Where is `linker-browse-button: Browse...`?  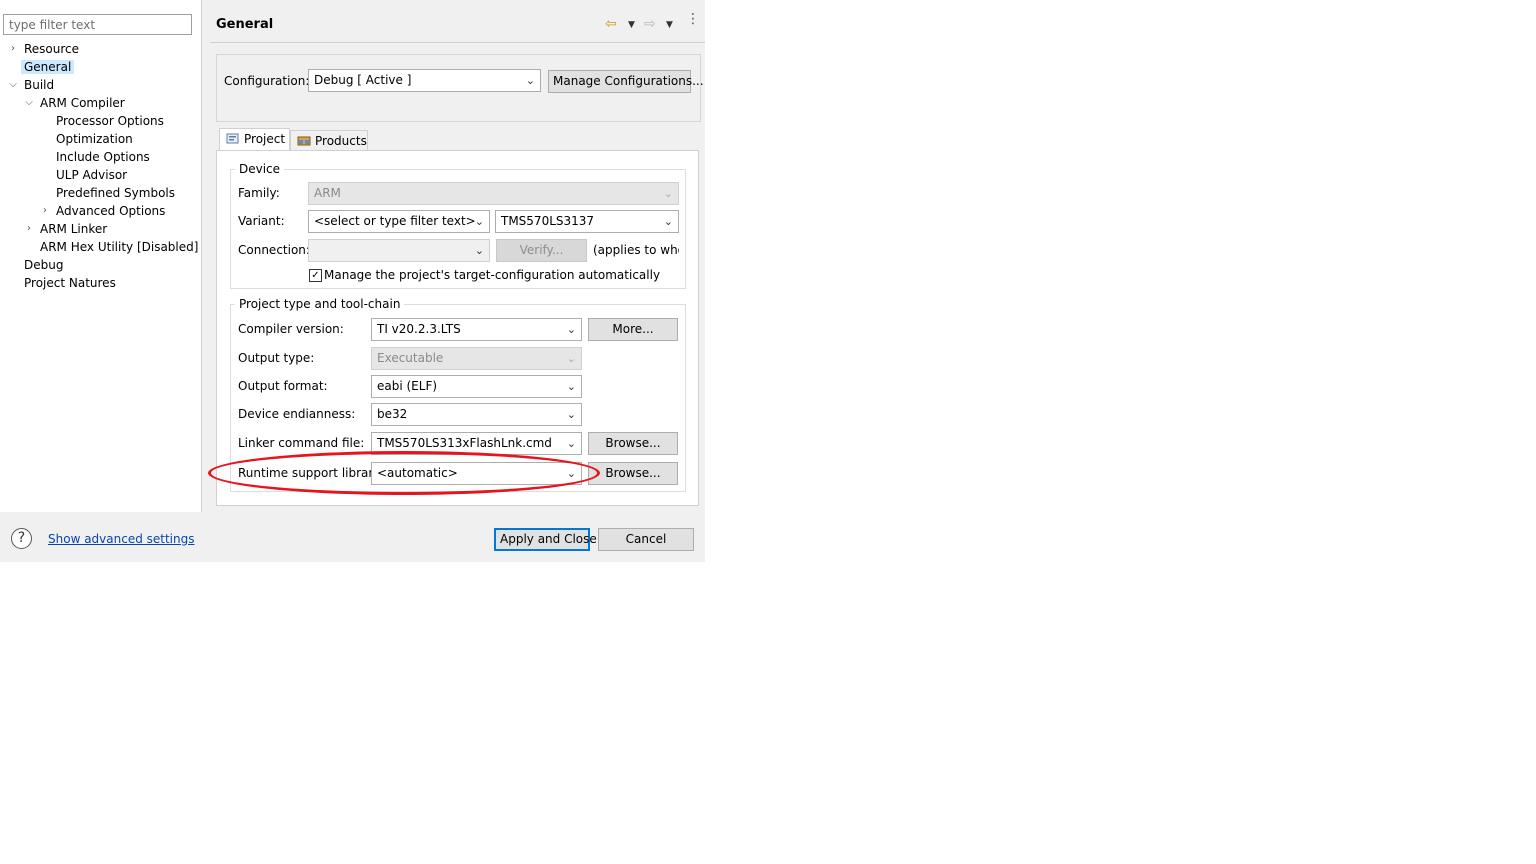
linker-browse-button: Browse... is located at coordinates (633, 443).